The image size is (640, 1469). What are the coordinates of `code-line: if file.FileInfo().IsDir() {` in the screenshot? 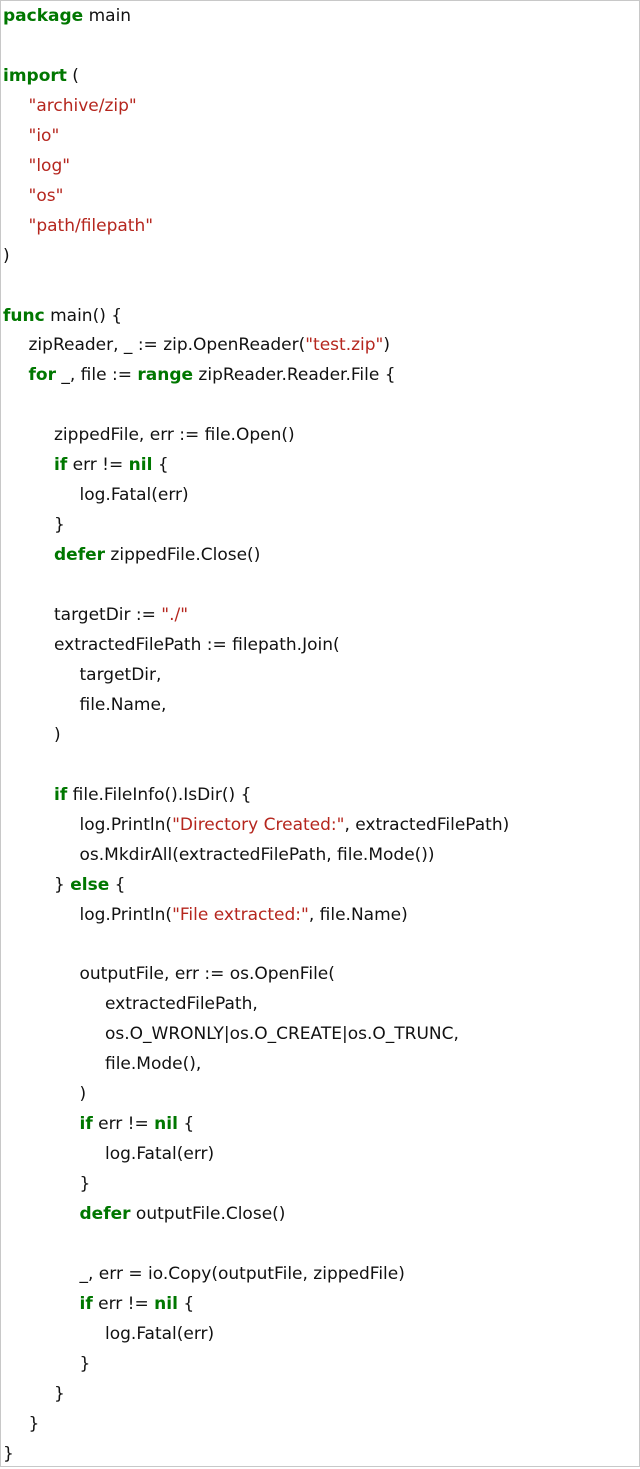 It's located at (152, 795).